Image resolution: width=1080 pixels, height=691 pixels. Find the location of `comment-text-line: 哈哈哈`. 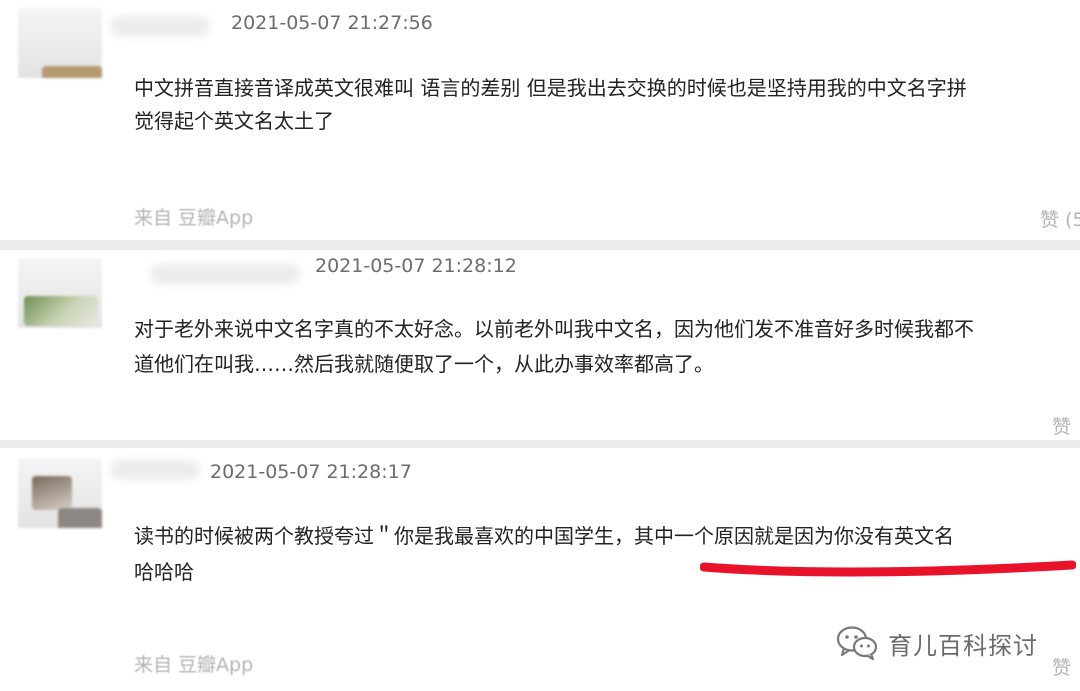

comment-text-line: 哈哈哈 is located at coordinates (164, 572).